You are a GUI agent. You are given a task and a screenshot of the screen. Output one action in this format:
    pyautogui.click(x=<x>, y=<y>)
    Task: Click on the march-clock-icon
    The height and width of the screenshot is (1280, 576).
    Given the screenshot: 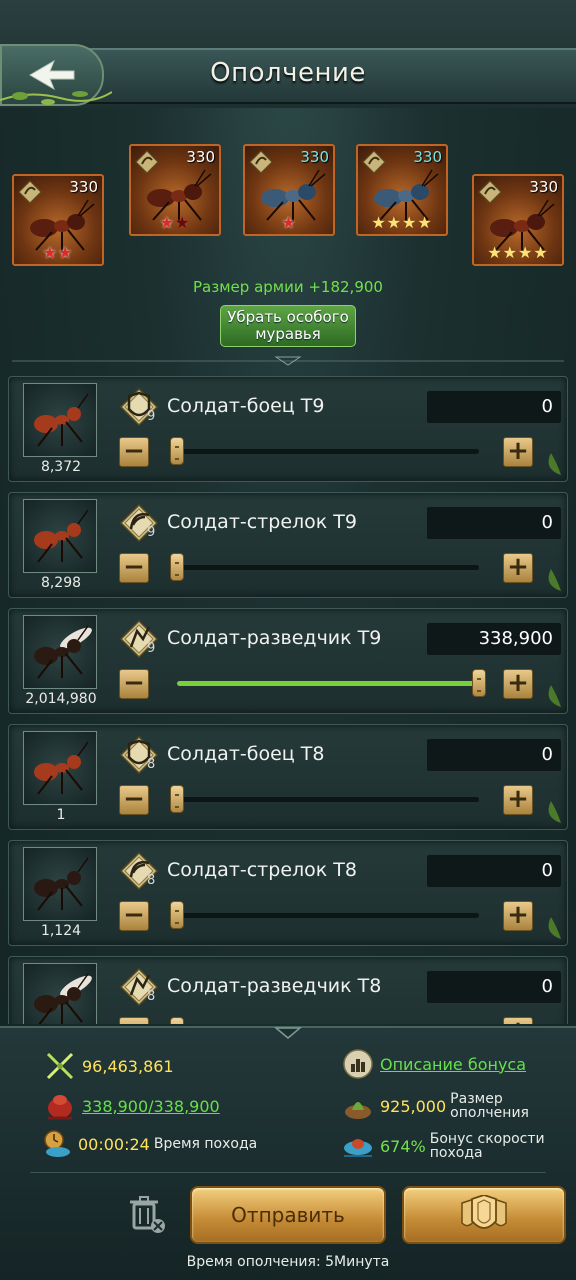 What is the action you would take?
    pyautogui.click(x=57, y=1143)
    